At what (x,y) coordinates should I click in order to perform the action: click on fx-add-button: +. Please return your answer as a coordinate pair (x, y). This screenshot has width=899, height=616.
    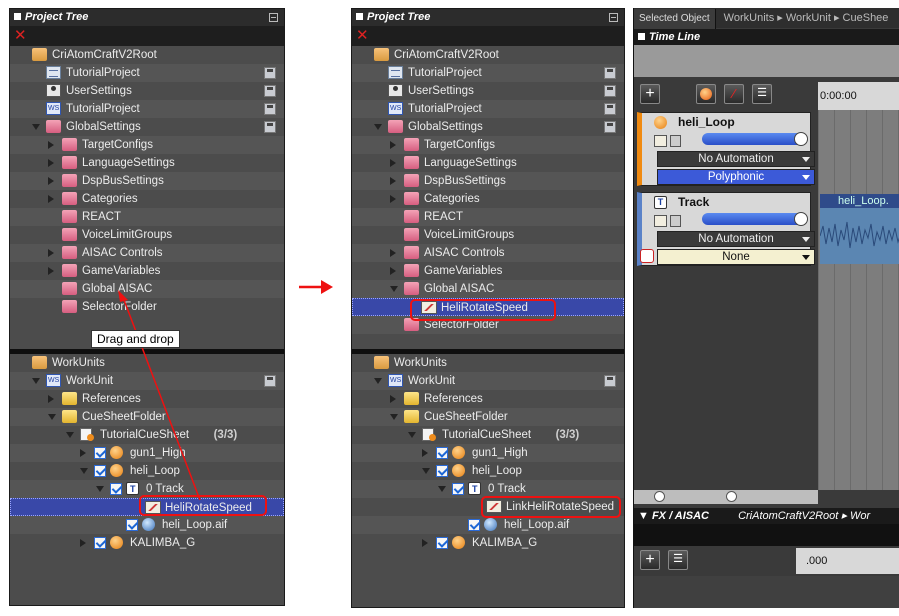
    Looking at the image, I should click on (650, 560).